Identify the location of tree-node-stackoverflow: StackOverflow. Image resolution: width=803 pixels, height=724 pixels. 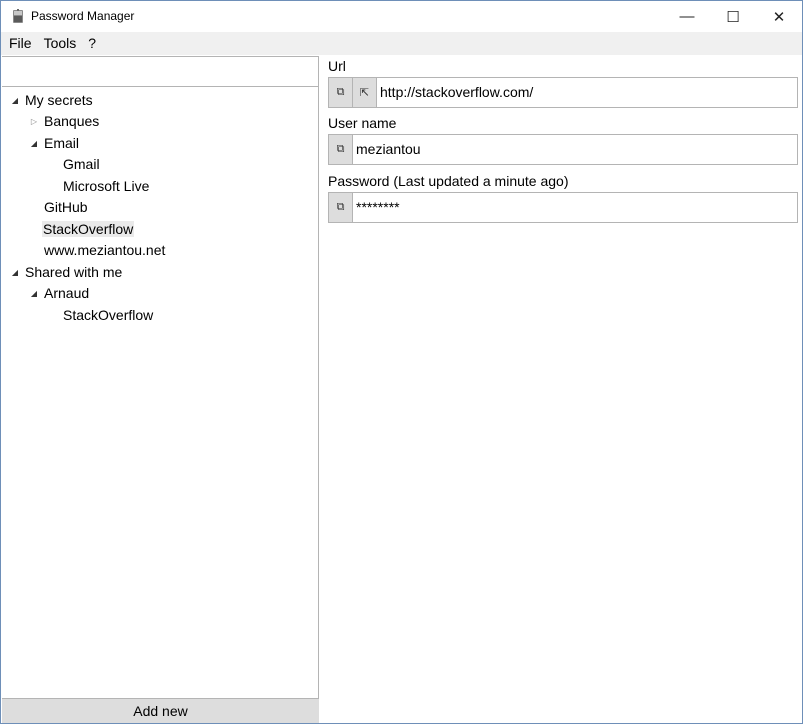
(88, 229).